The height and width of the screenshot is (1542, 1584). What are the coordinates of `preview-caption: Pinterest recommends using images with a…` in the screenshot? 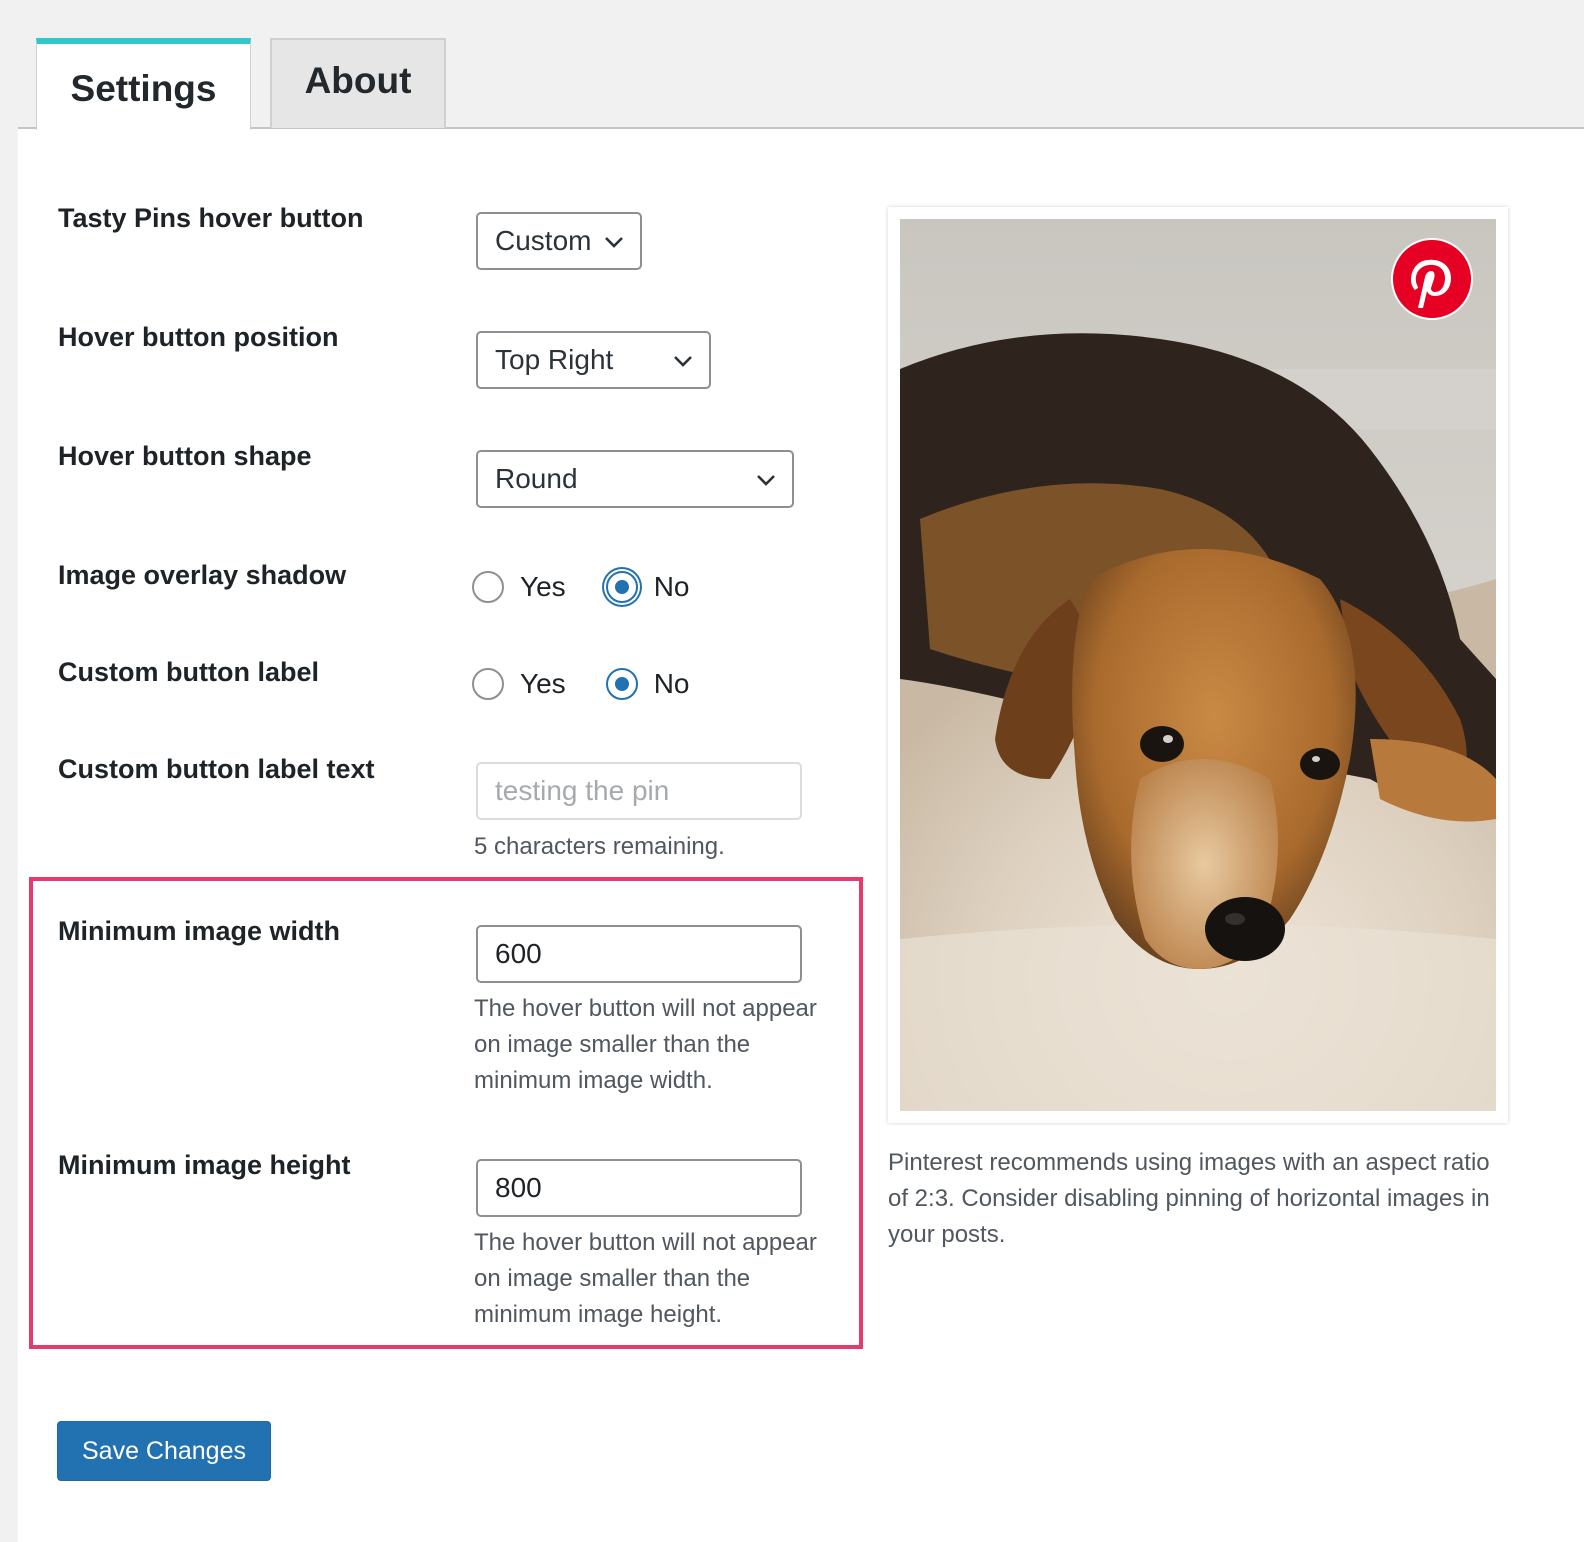 It's located at (1189, 1198).